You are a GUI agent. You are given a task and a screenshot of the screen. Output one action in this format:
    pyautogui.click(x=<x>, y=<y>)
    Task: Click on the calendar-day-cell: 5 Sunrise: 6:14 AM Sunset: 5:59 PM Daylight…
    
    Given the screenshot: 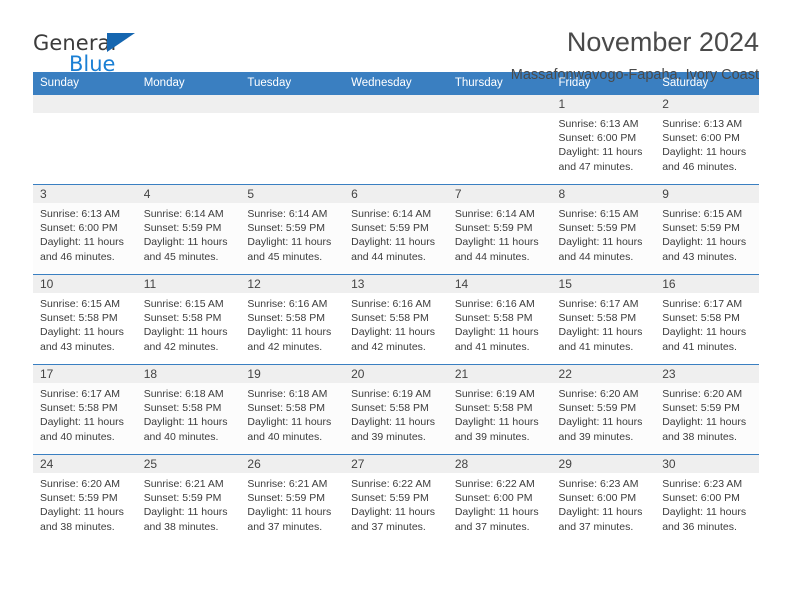 What is the action you would take?
    pyautogui.click(x=292, y=229)
    